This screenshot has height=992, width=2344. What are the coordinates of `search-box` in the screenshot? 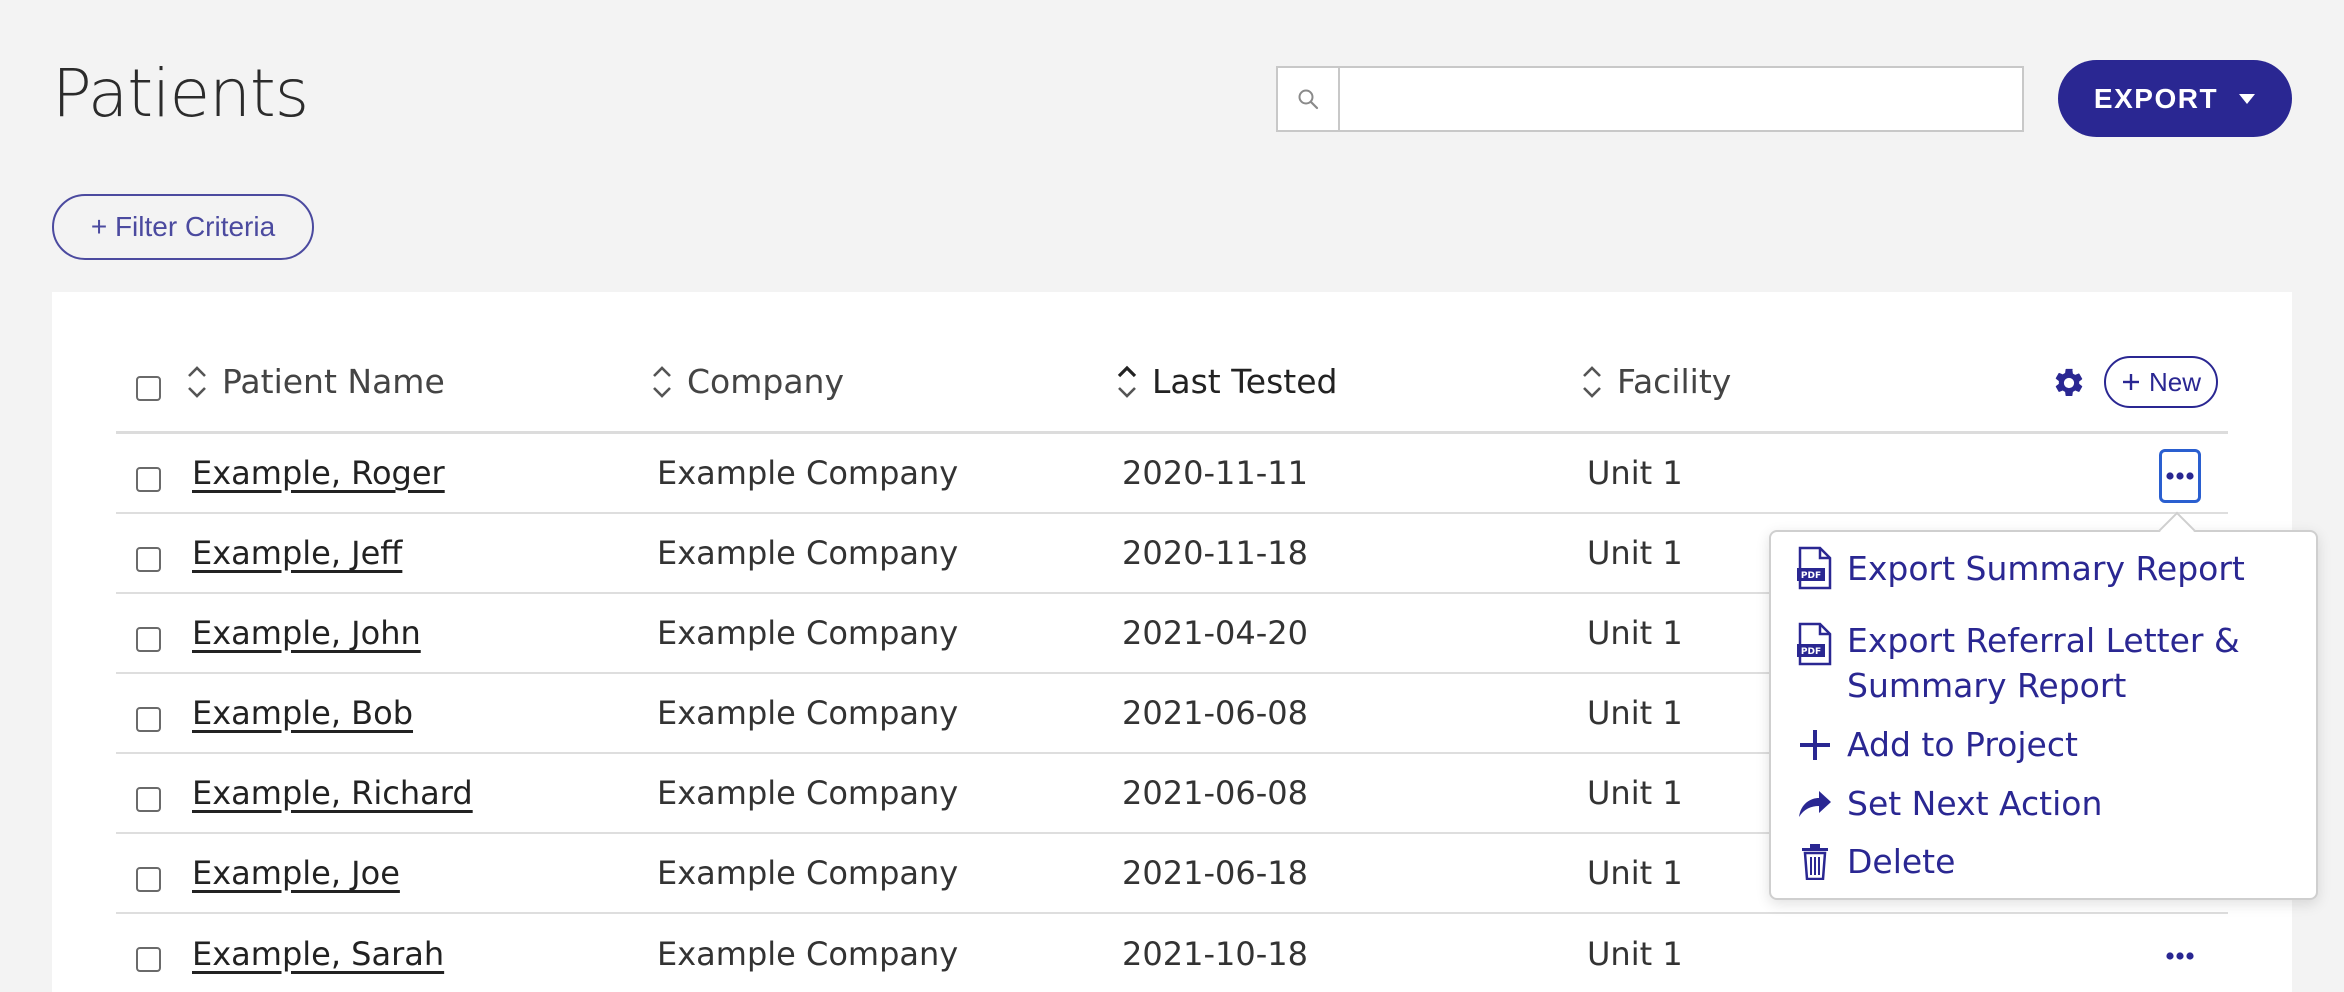 It's located at (1650, 99).